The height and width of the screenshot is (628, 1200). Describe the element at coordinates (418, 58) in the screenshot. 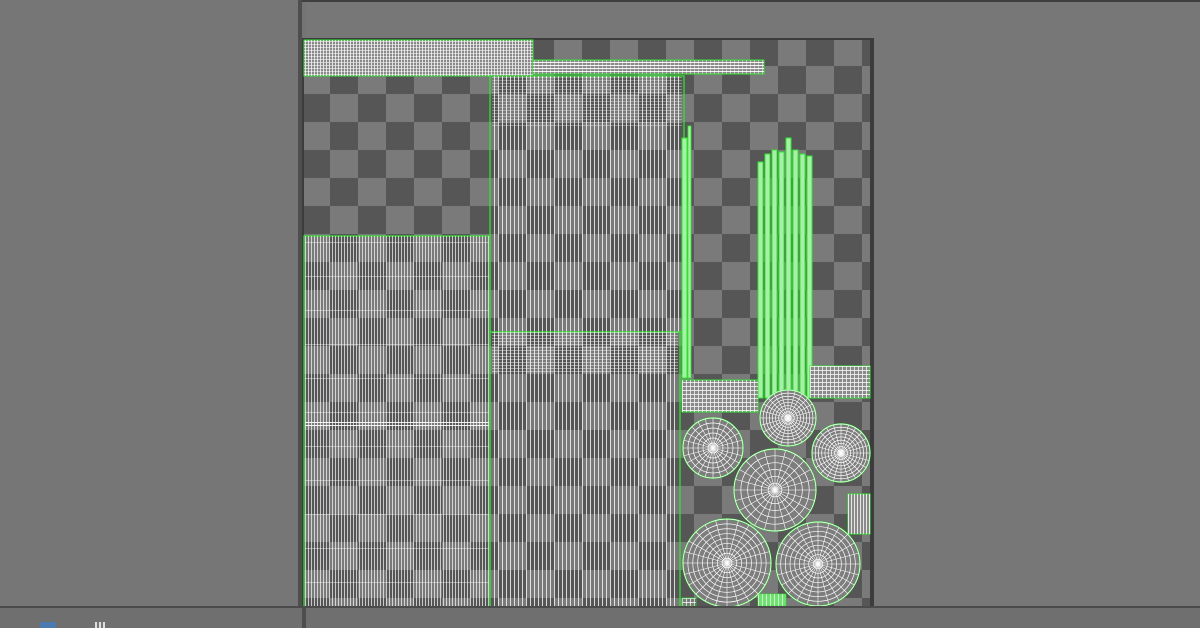

I see `top-strip-shell` at that location.